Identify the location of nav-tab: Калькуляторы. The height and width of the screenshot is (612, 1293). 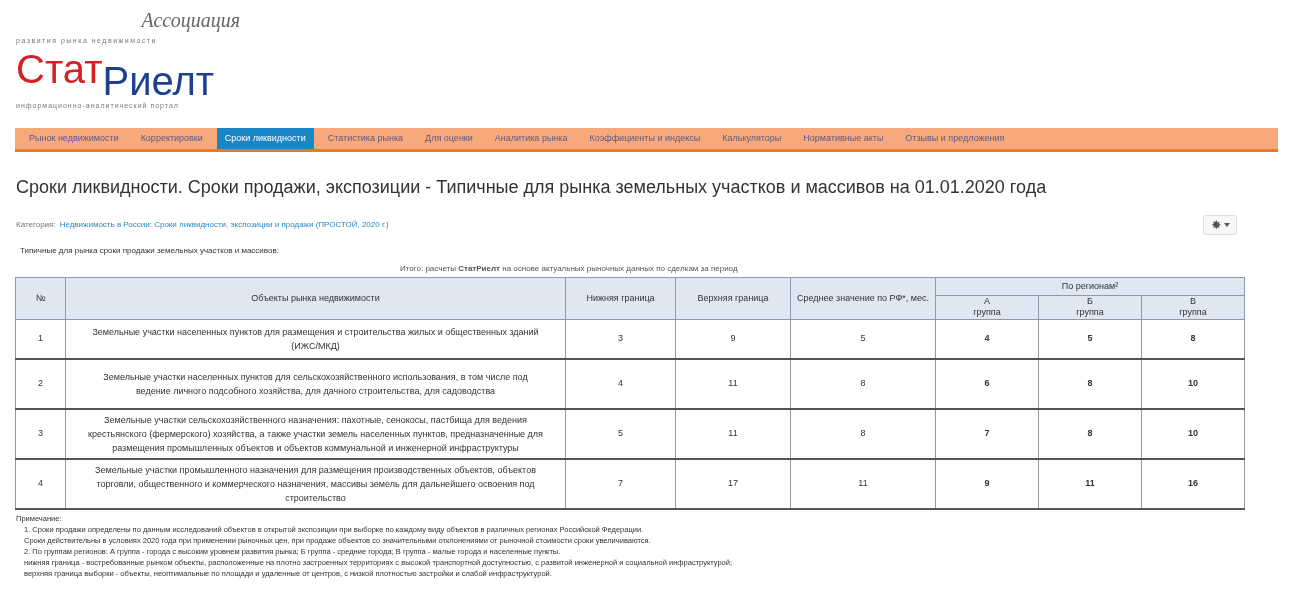
(752, 138).